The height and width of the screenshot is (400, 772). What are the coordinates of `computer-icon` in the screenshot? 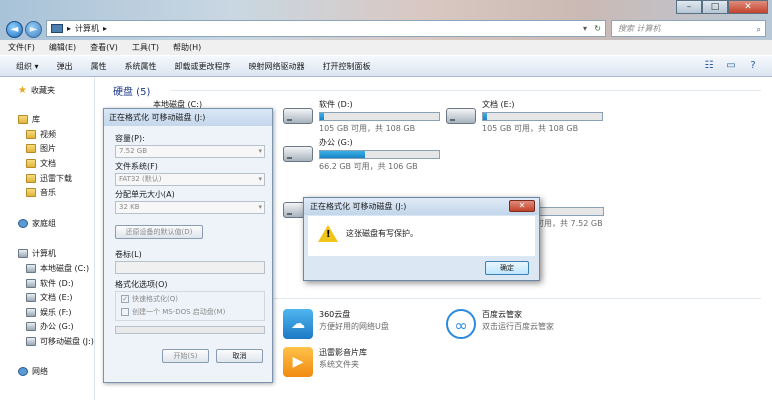 It's located at (57, 28).